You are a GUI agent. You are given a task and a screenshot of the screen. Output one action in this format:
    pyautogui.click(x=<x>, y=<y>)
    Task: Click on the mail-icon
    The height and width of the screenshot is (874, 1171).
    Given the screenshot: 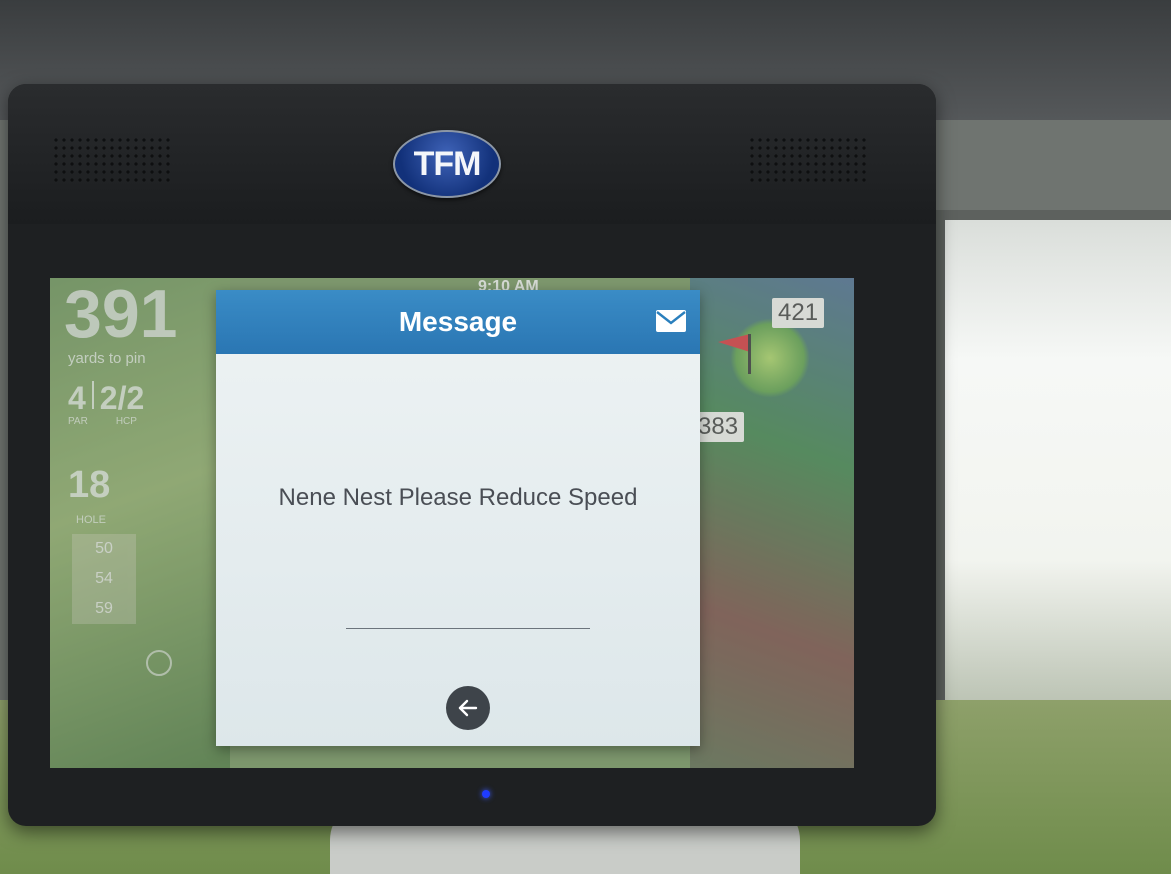 What is the action you would take?
    pyautogui.click(x=671, y=321)
    